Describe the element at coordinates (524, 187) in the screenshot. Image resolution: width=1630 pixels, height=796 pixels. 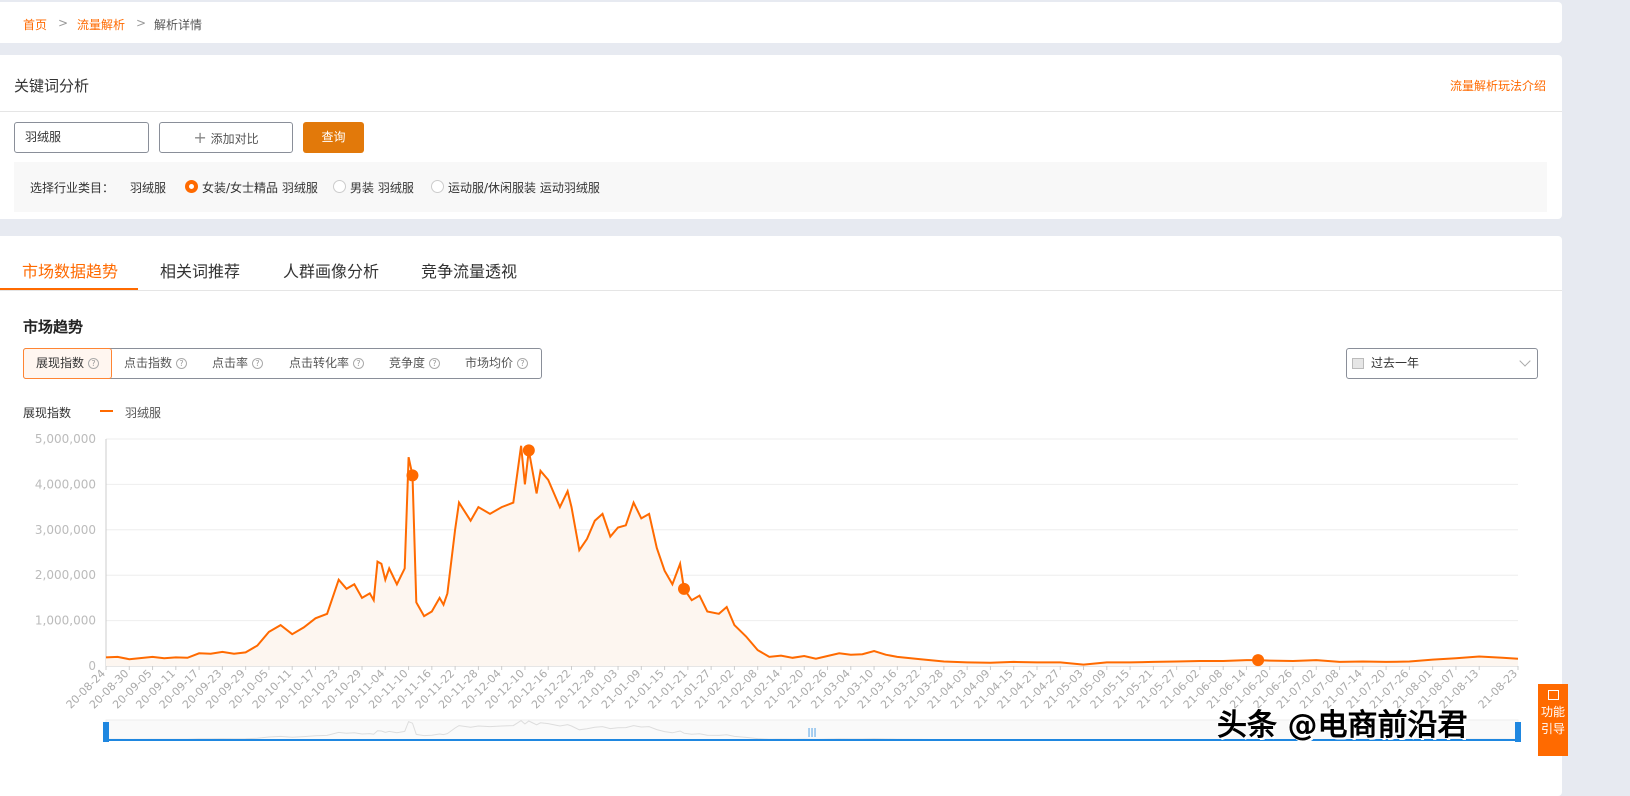
I see `option-label: 运动服/休闲服装 运动羽绒服` at that location.